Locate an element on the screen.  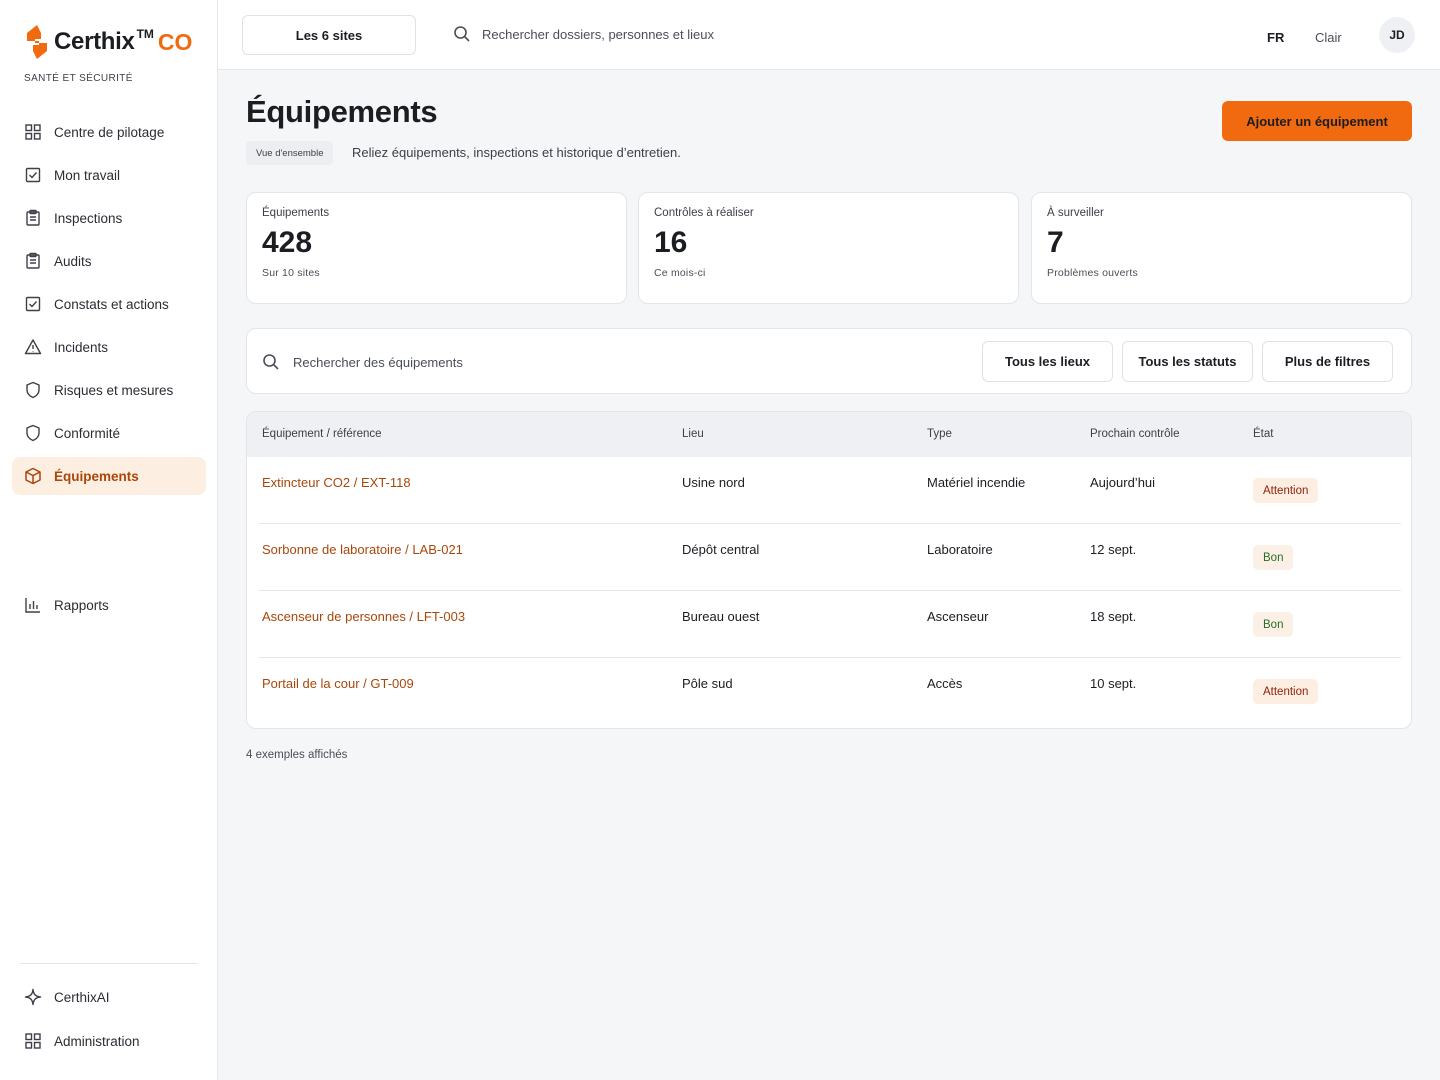
sidebar-item-label: Centre de pilotage is located at coordinates (109, 132).